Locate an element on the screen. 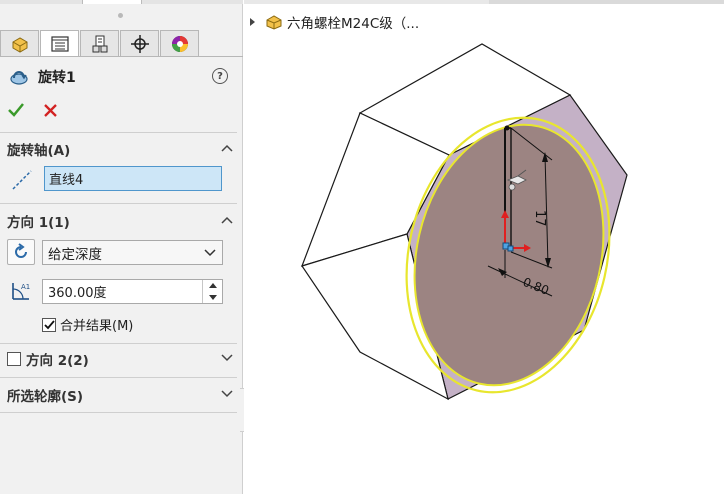 The height and width of the screenshot is (494, 724). cancel-button is located at coordinates (50, 110).